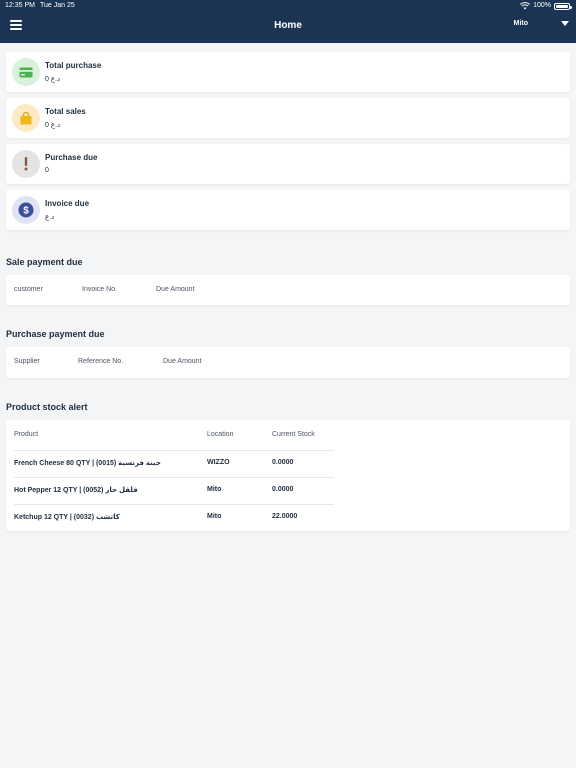 The width and height of the screenshot is (576, 768). I want to click on column-header: Supplier, so click(27, 361).